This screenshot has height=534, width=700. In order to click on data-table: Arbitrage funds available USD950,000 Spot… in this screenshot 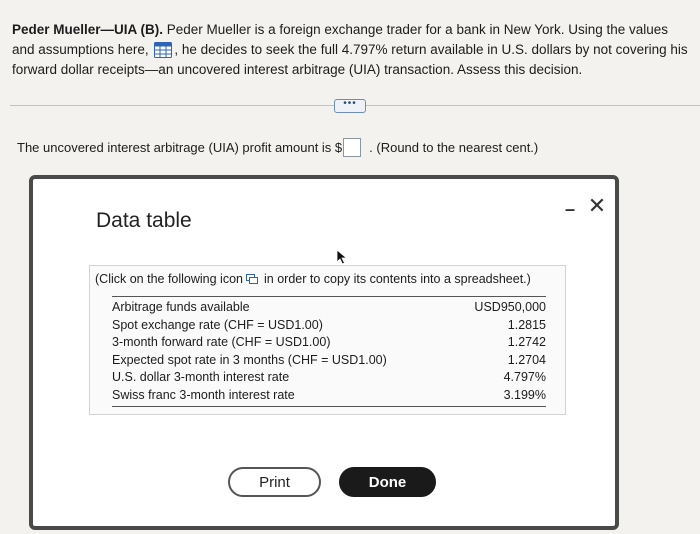, I will do `click(329, 351)`.